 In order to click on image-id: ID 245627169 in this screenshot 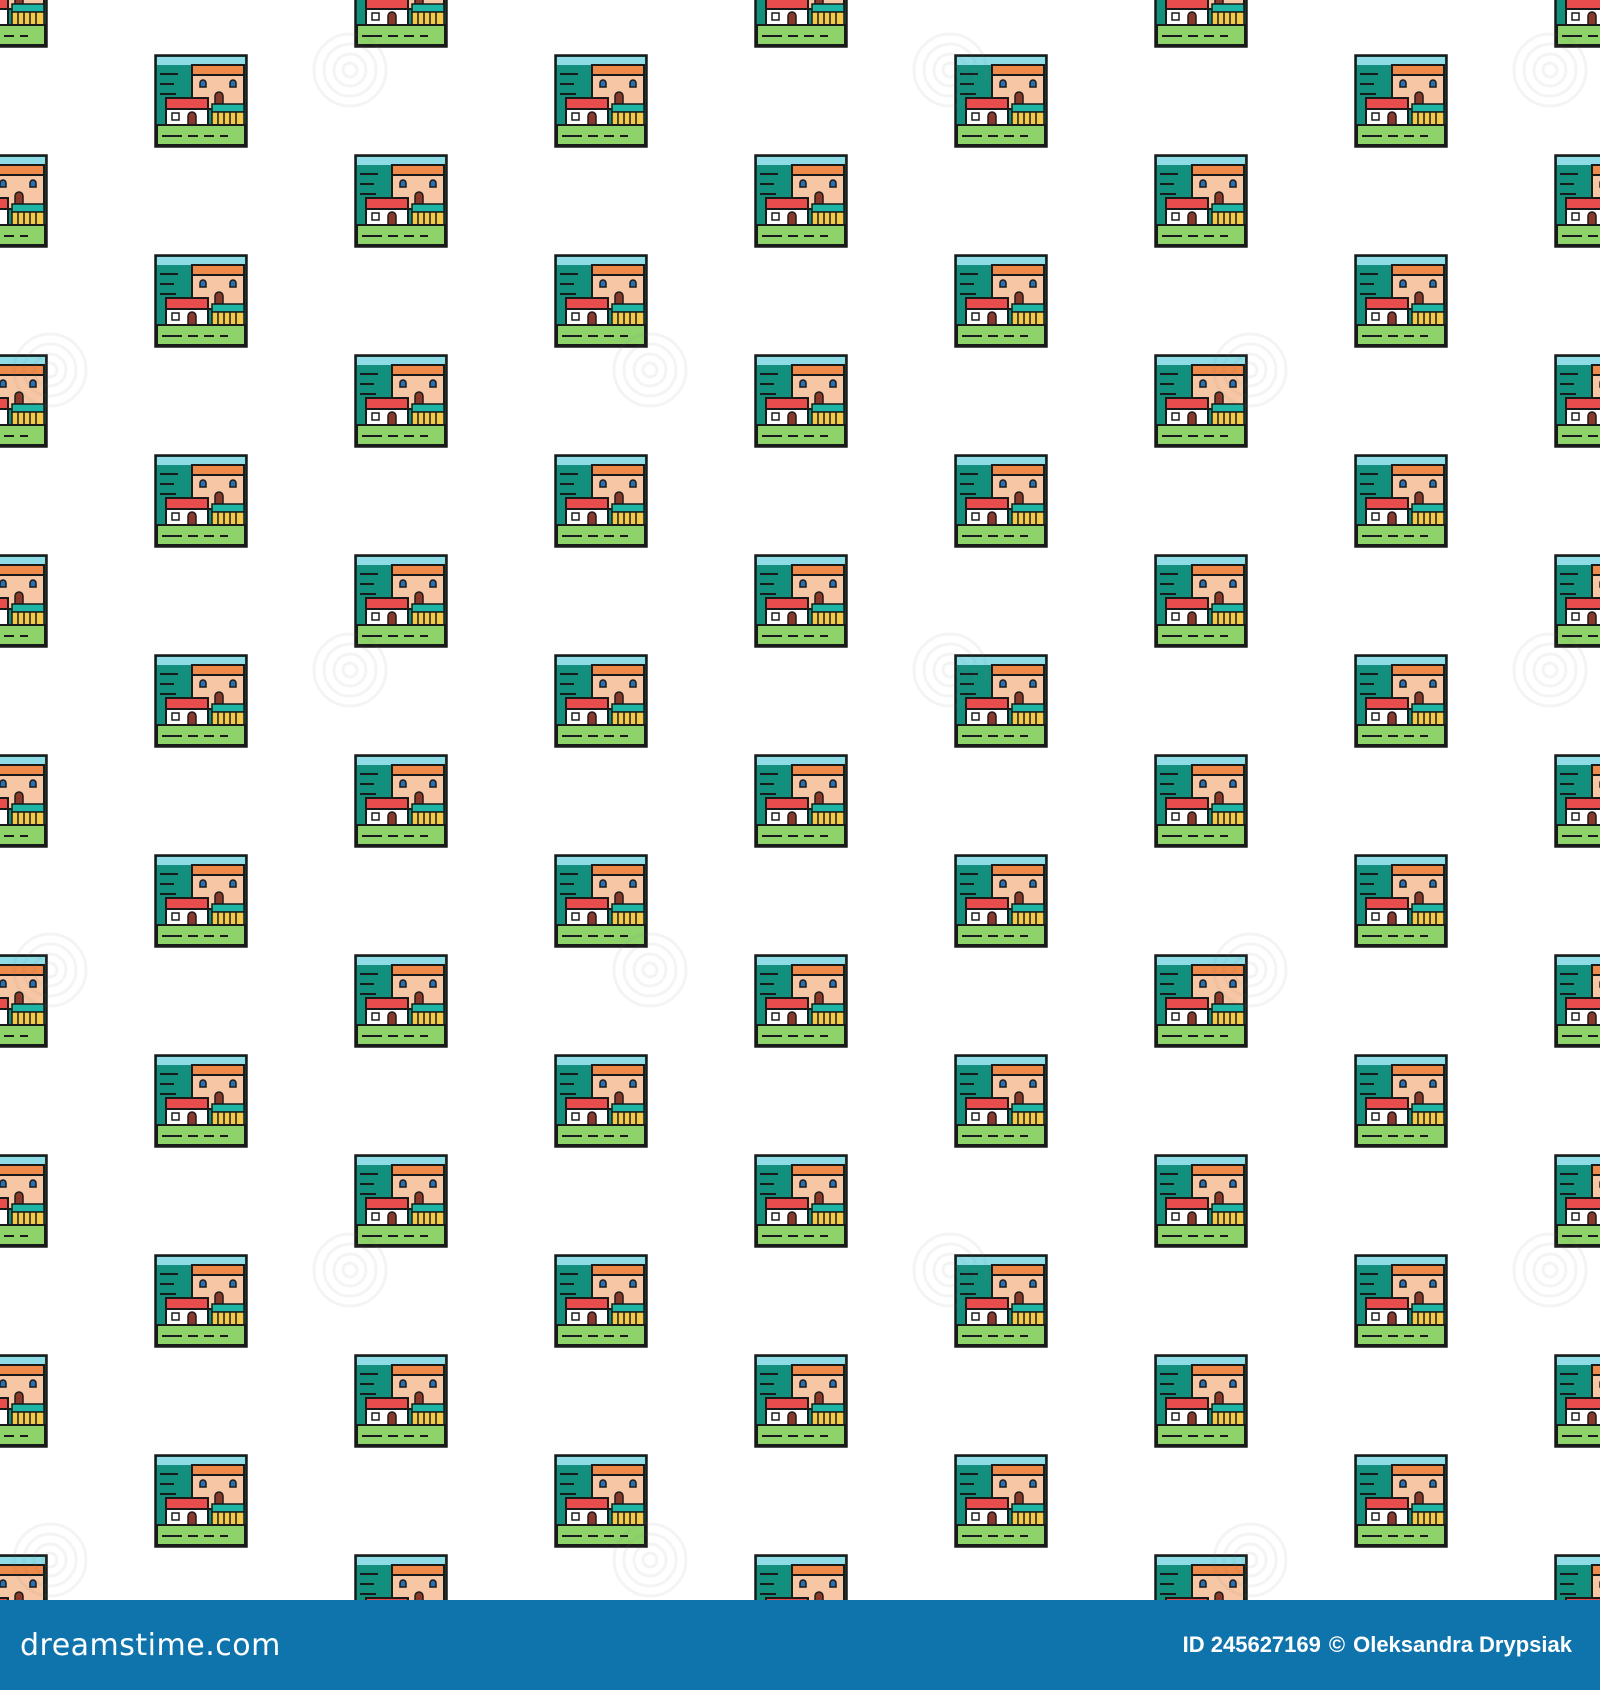, I will do `click(1251, 1644)`.